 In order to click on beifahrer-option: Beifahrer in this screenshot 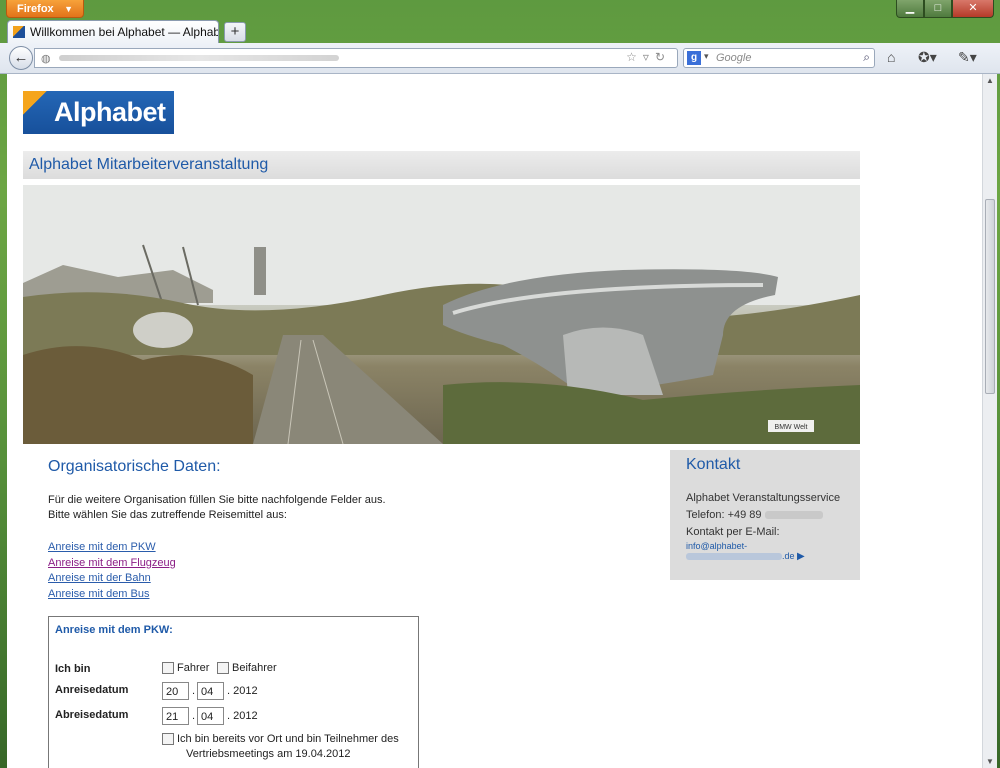, I will do `click(247, 668)`.